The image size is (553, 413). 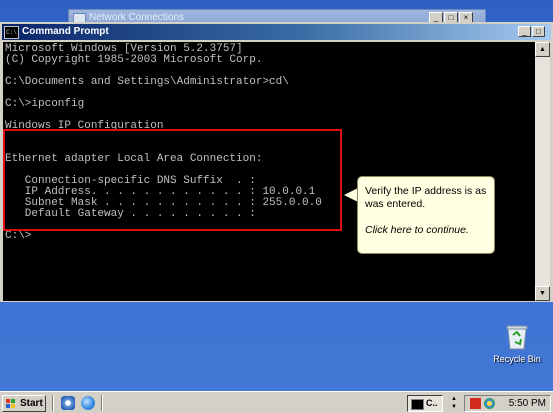 What do you see at coordinates (538, 31) in the screenshot?
I see `maximize-button: □` at bounding box center [538, 31].